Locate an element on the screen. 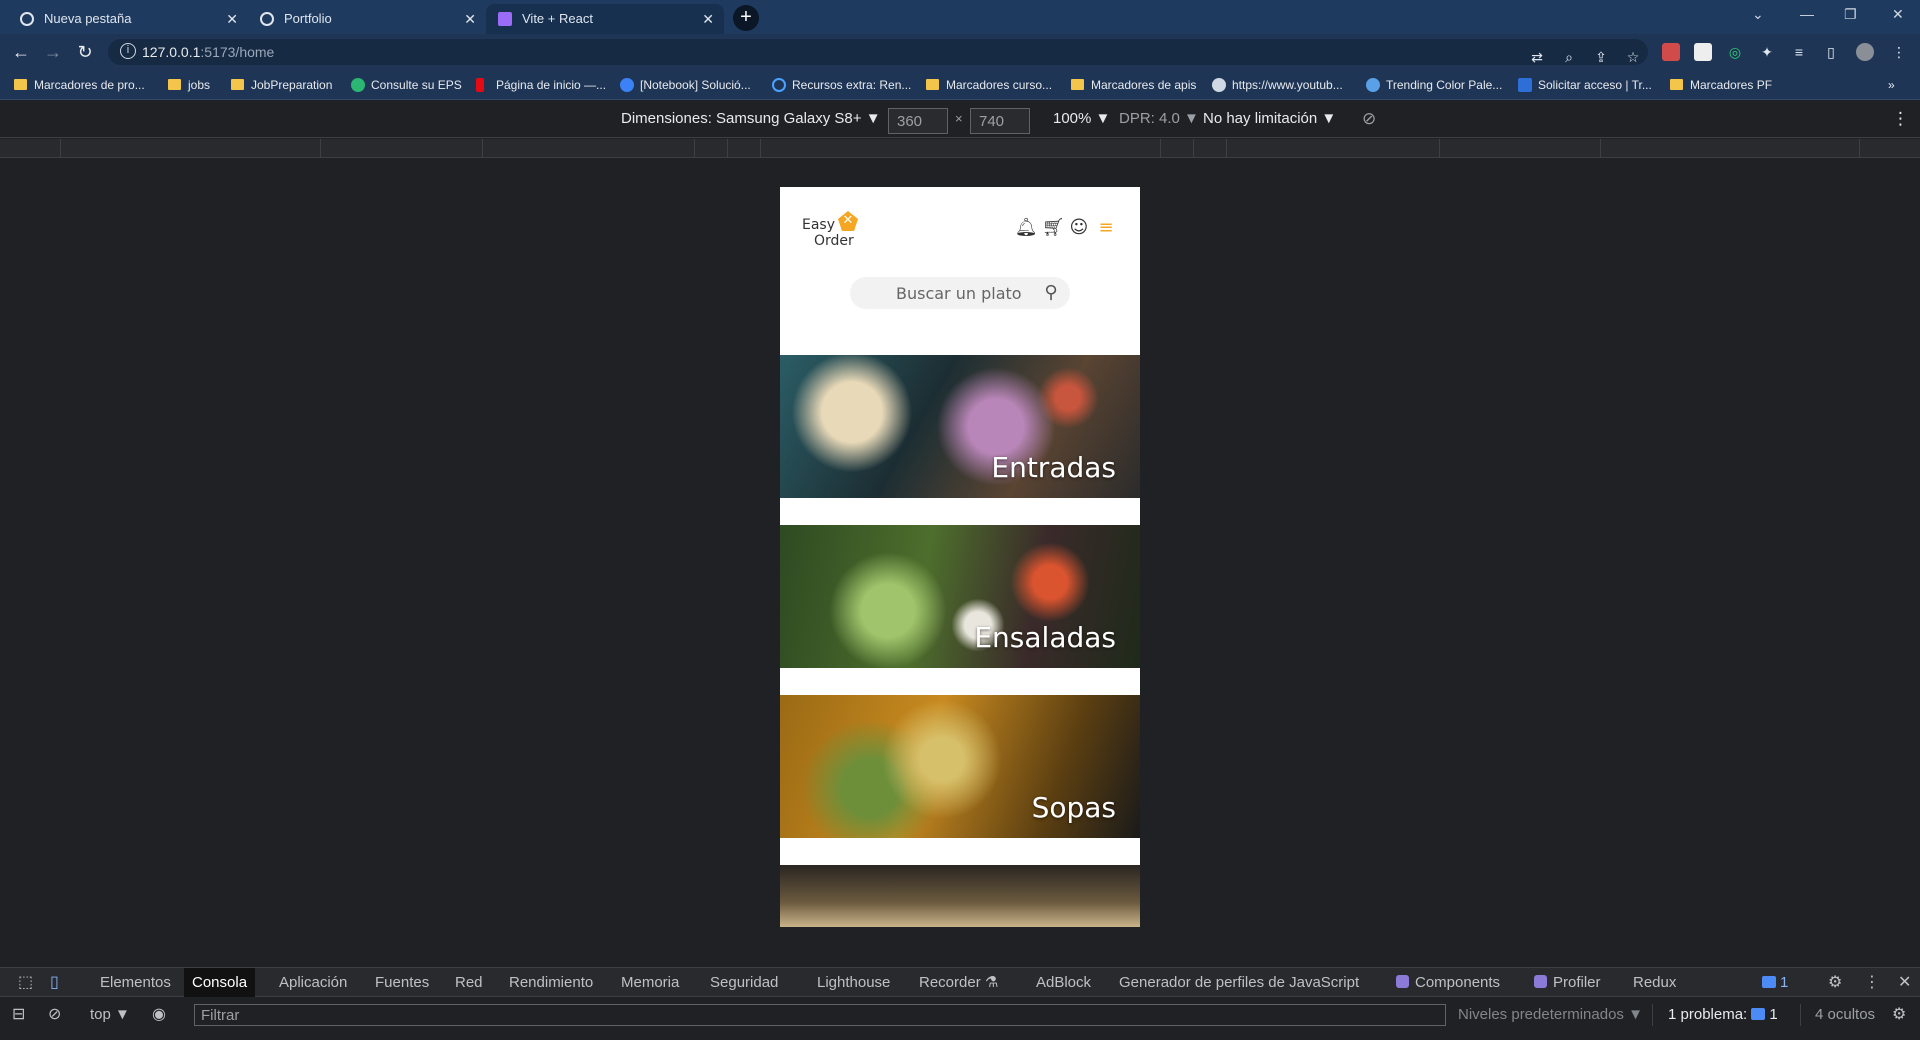 The height and width of the screenshot is (1040, 1920). easy-order-logo: Easy ✕ Order is located at coordinates (832, 231).